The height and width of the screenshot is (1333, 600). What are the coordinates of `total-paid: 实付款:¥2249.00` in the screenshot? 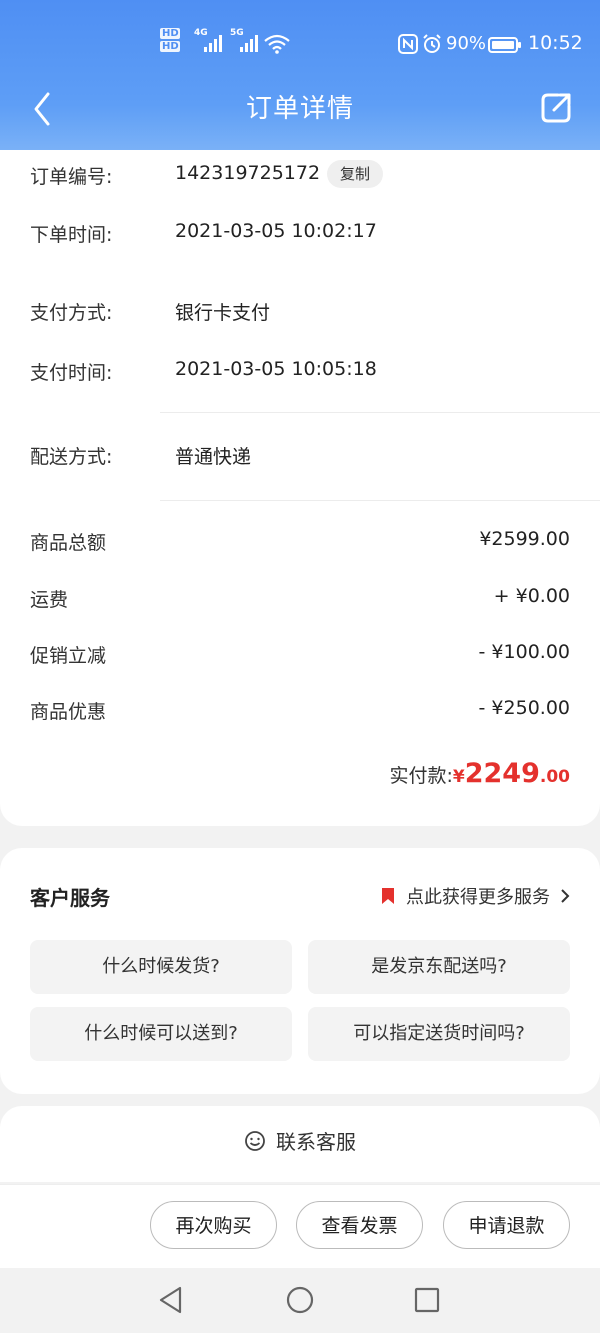 It's located at (479, 778).